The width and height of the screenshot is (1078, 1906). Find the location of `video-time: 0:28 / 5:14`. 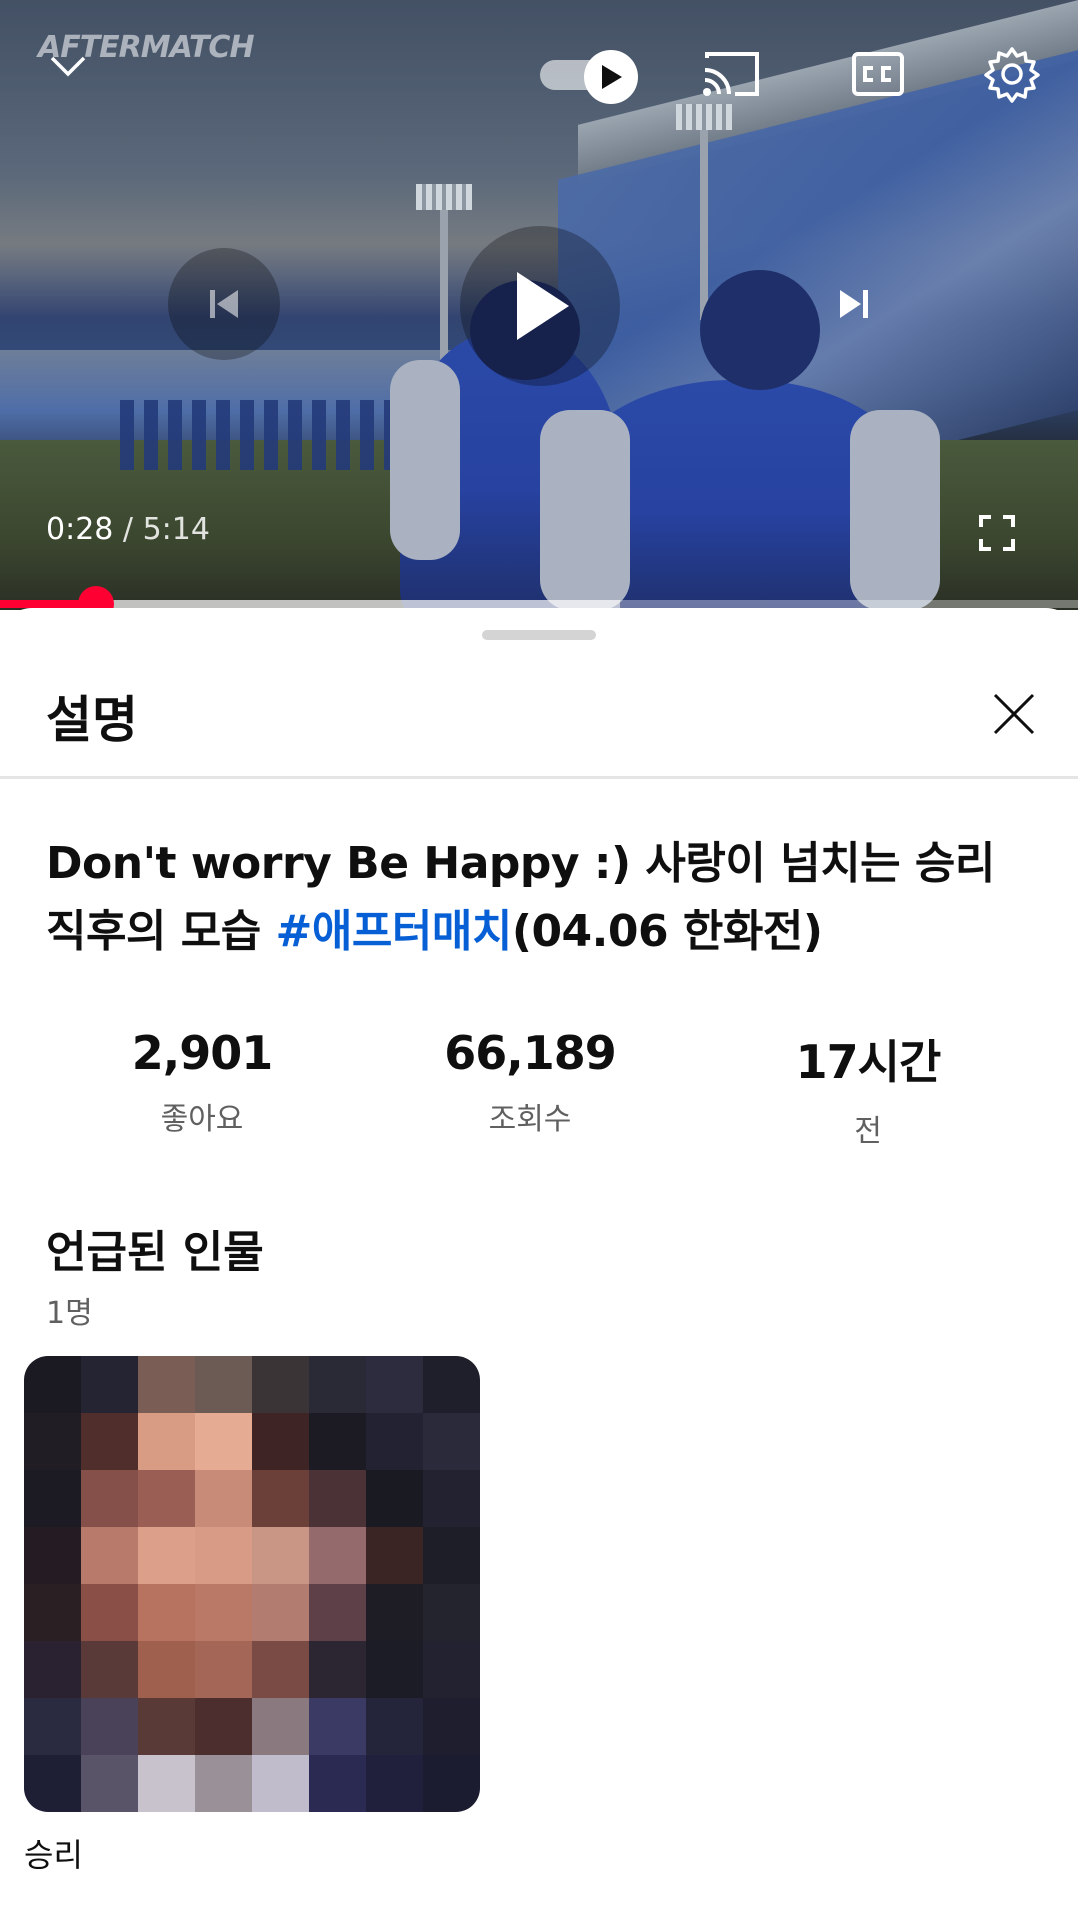

video-time: 0:28 / 5:14 is located at coordinates (128, 529).